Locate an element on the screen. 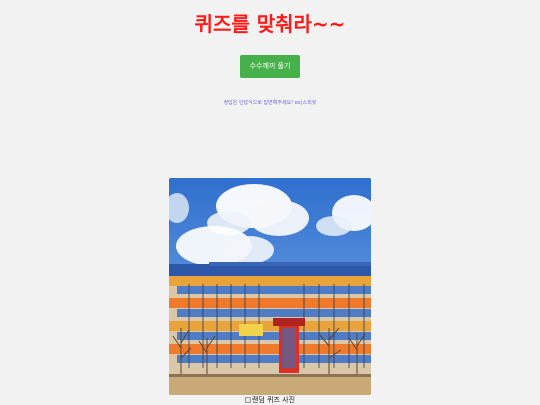  solve-riddle-button: 수수께끼 풀기 is located at coordinates (270, 66).